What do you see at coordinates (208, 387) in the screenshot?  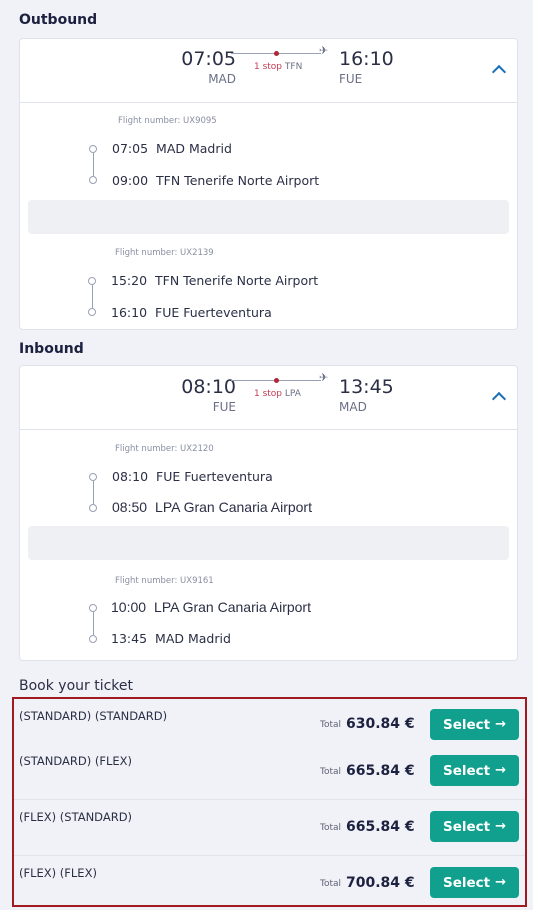 I see `inbound-depart-time: 08:10` at bounding box center [208, 387].